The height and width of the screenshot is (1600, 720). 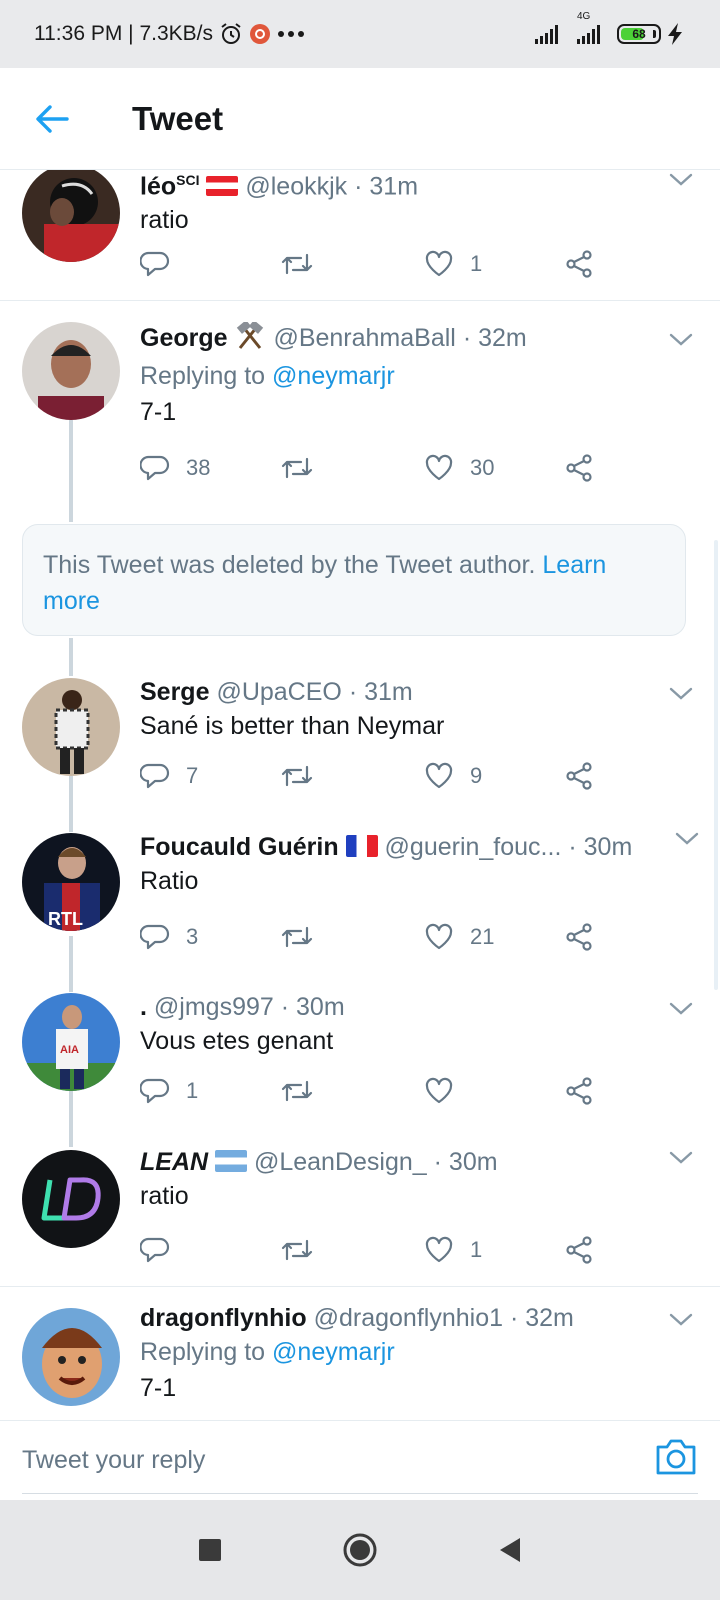 What do you see at coordinates (184, 338) in the screenshot?
I see `display-name: George` at bounding box center [184, 338].